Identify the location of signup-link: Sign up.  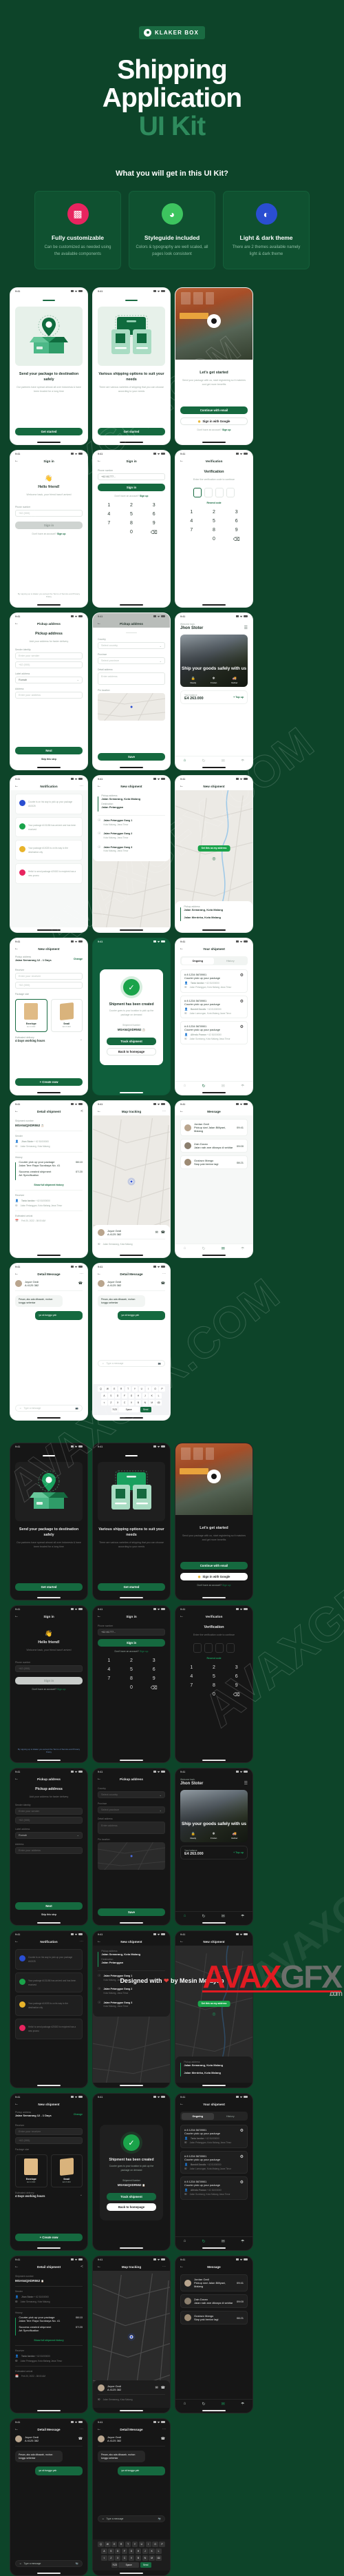
(144, 496).